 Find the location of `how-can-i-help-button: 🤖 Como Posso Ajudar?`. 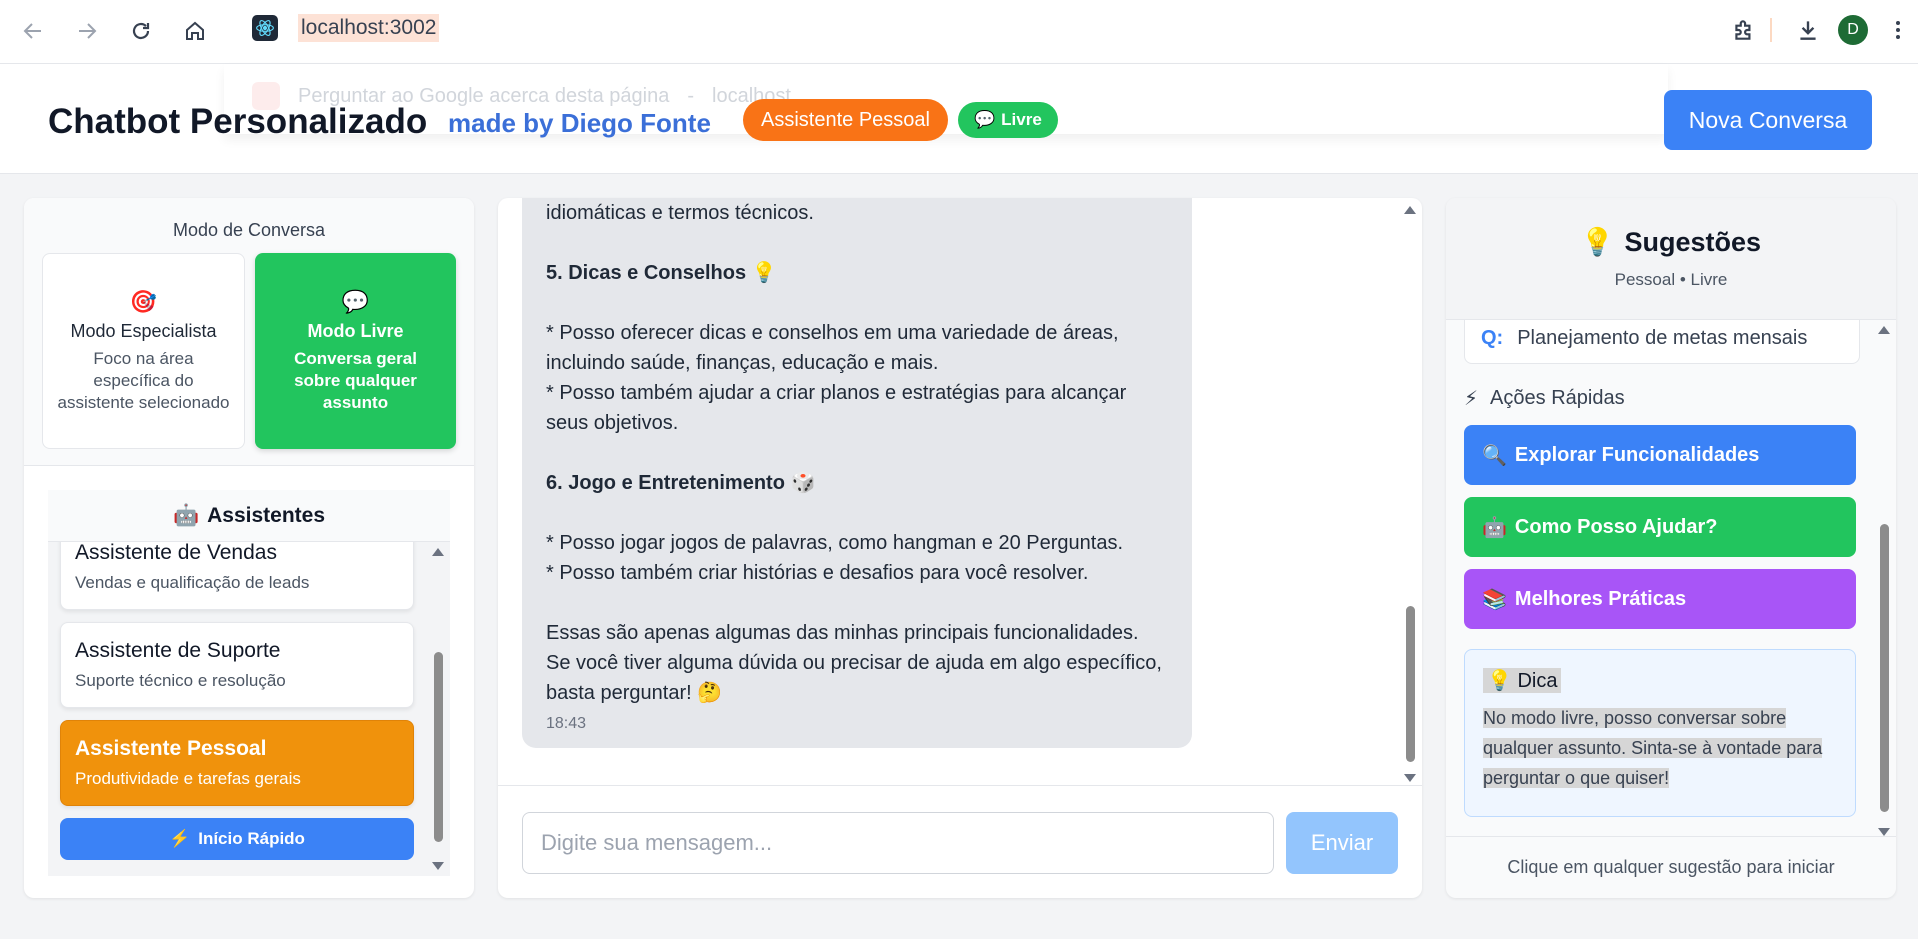

how-can-i-help-button: 🤖 Como Posso Ajudar? is located at coordinates (1660, 527).